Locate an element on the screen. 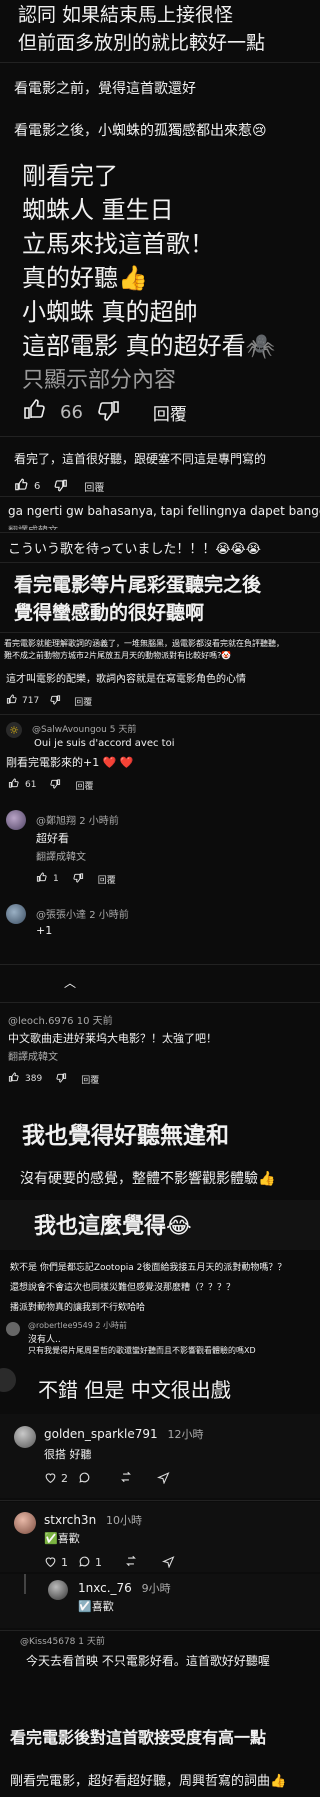 The image size is (320, 1797). comment-text-large: 我也覺得好聽無違和 is located at coordinates (125, 1136).